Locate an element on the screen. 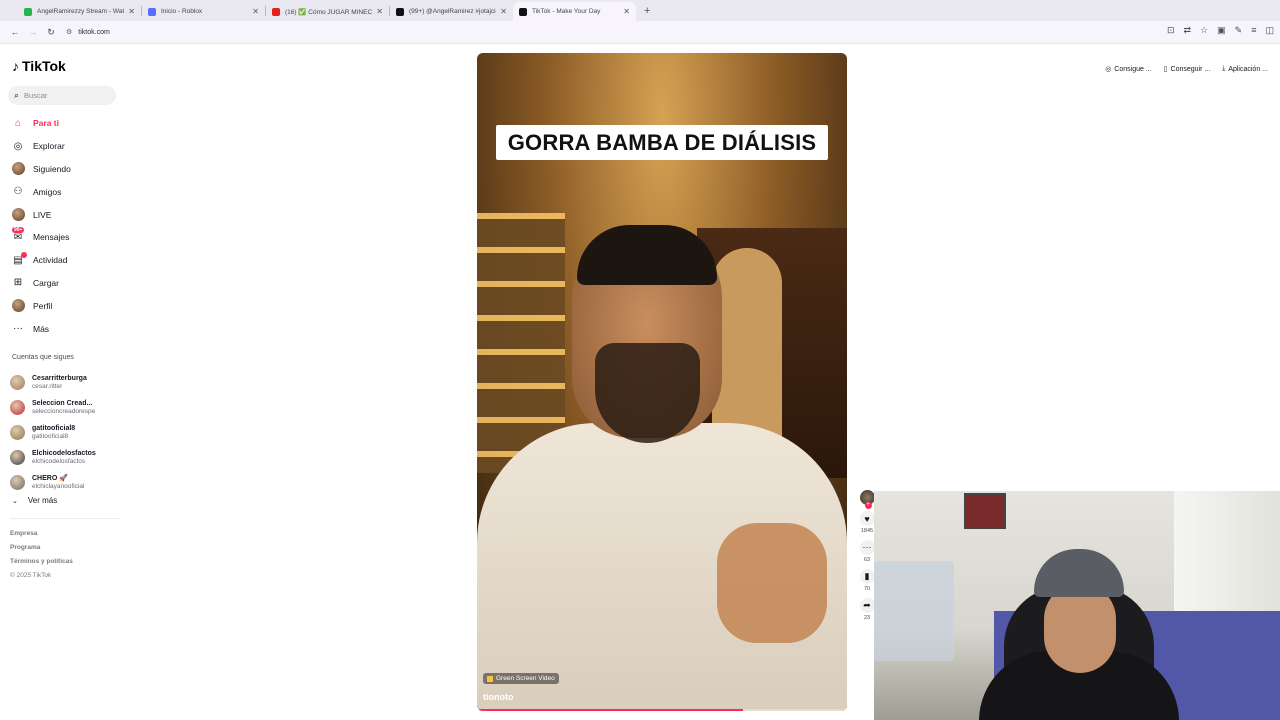 This screenshot has height=720, width=1280. tab-title: (16) ✅ Cómo JUGAR MINECR is located at coordinates (329, 12).